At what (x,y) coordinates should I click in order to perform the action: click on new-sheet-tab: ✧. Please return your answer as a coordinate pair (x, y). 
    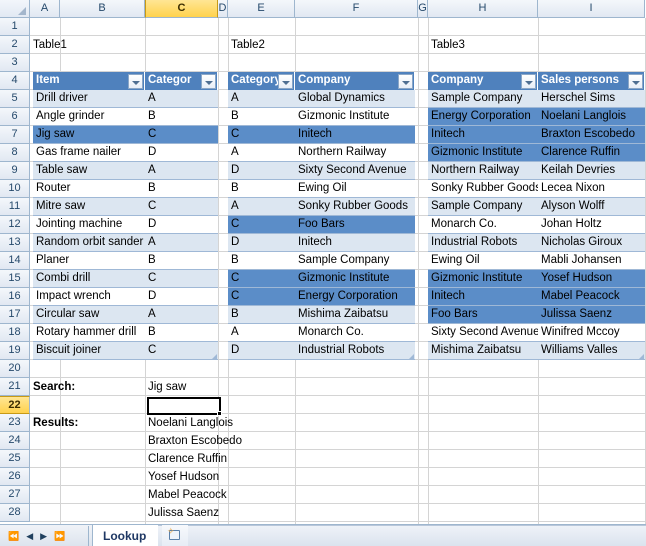
    Looking at the image, I should click on (175, 535).